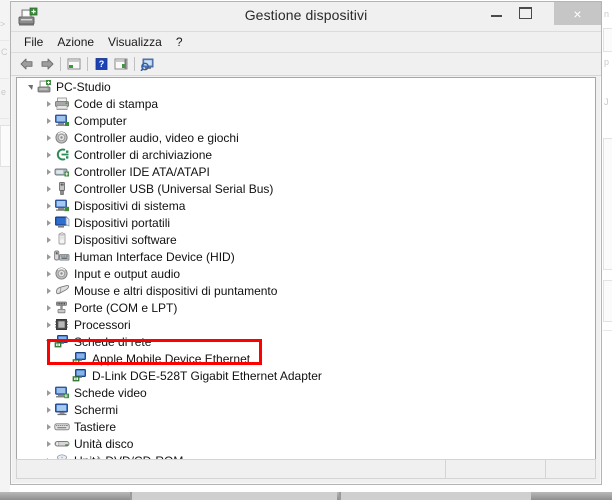  What do you see at coordinates (62, 205) in the screenshot?
I see `system-device-icon` at bounding box center [62, 205].